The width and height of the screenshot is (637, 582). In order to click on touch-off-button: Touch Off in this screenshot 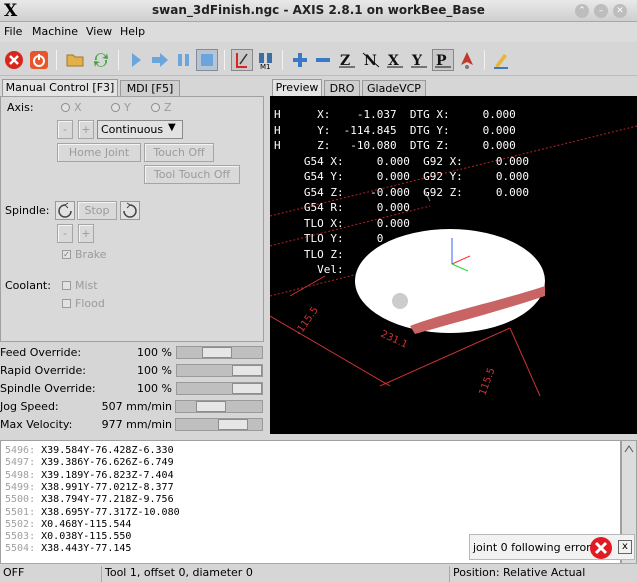, I will do `click(179, 152)`.